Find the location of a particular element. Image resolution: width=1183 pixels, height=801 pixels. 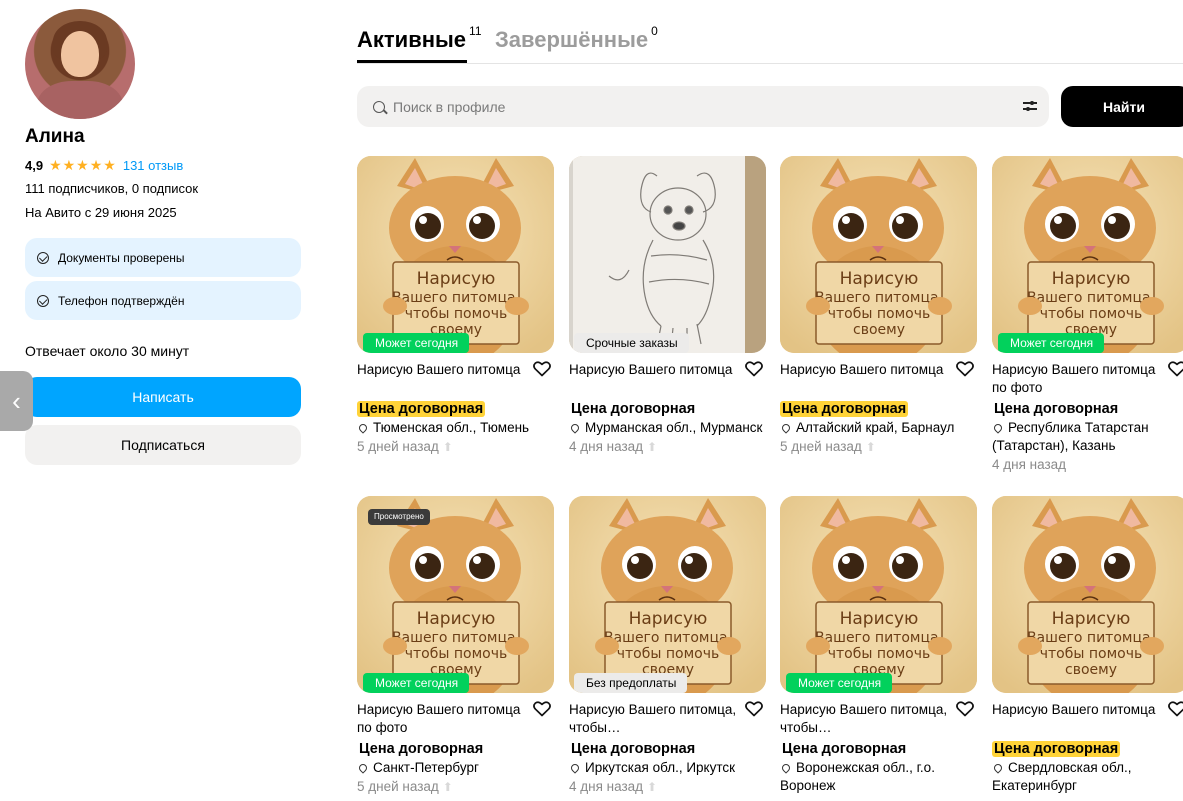

listing-location: Республика Татарстан (Татарстан), Казань is located at coordinates (1087, 437).